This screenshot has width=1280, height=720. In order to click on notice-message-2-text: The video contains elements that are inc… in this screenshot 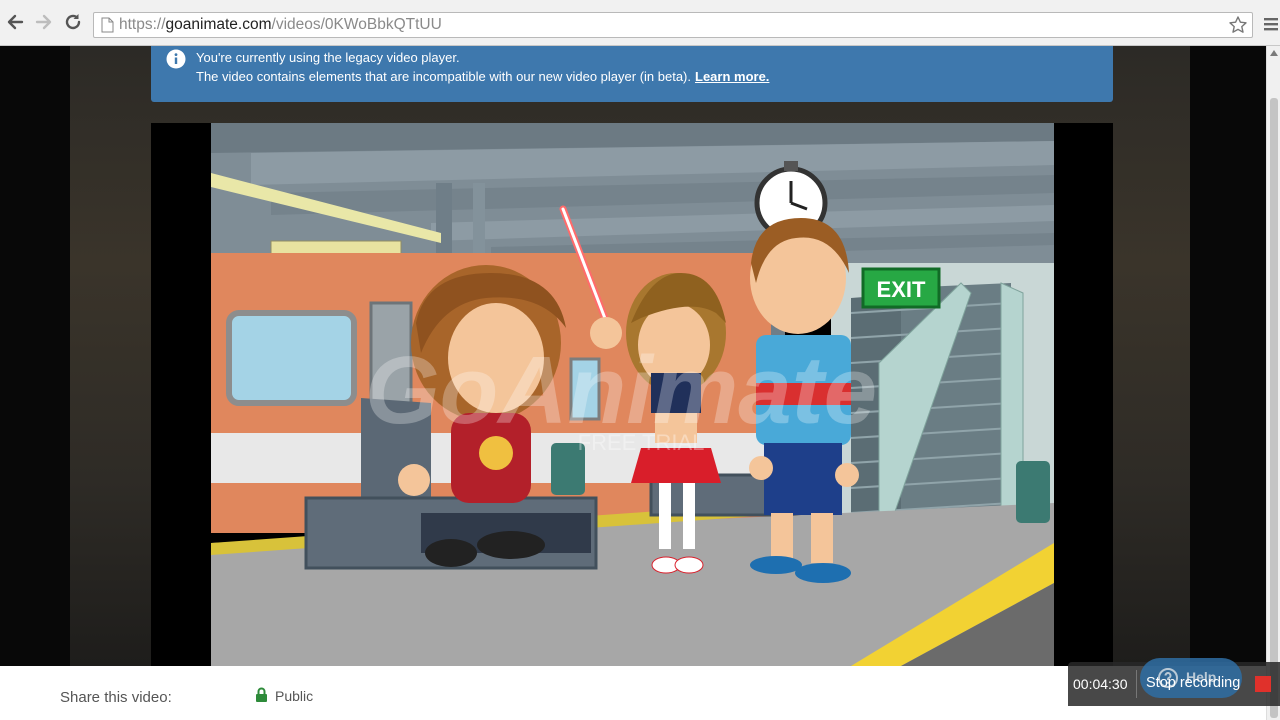, I will do `click(443, 76)`.